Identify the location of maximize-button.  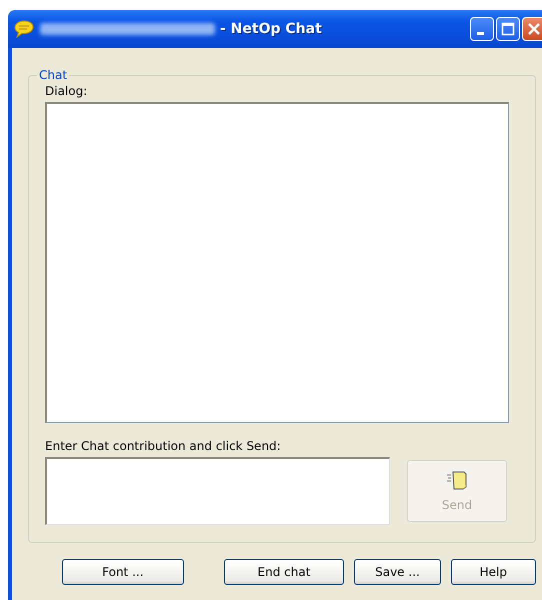
(508, 29).